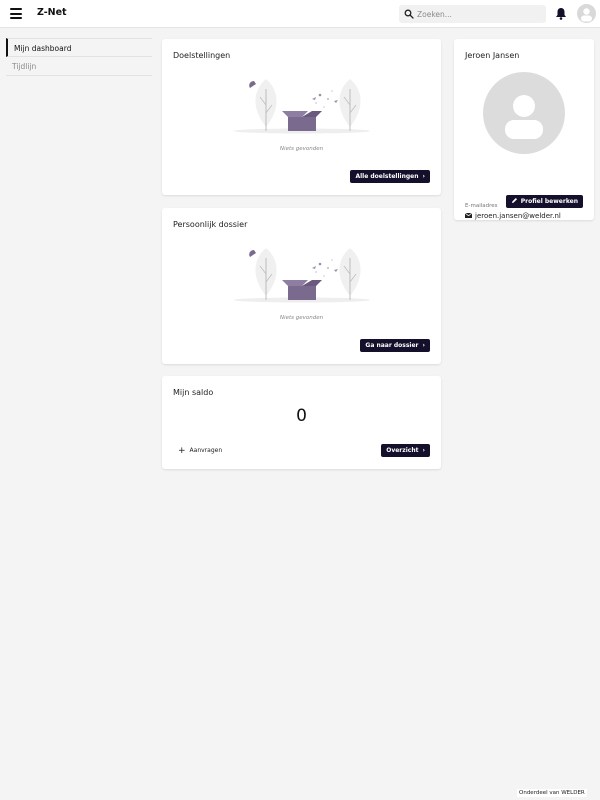 The image size is (600, 800). Describe the element at coordinates (552, 793) in the screenshot. I see `footer-text: Onderdeel van WELDER` at that location.